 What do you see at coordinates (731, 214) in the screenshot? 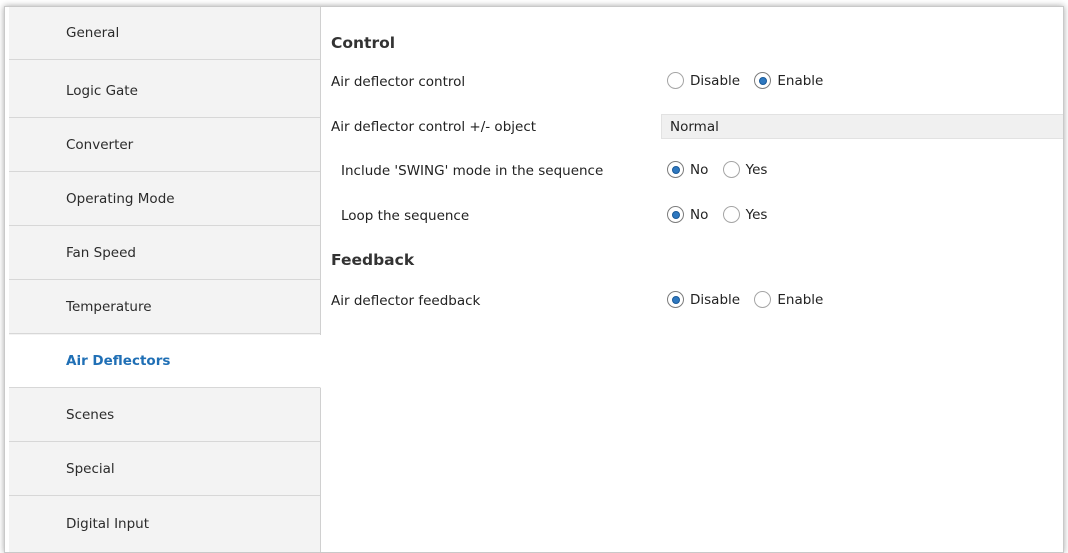
I see `loop-sequence-yes-radio` at bounding box center [731, 214].